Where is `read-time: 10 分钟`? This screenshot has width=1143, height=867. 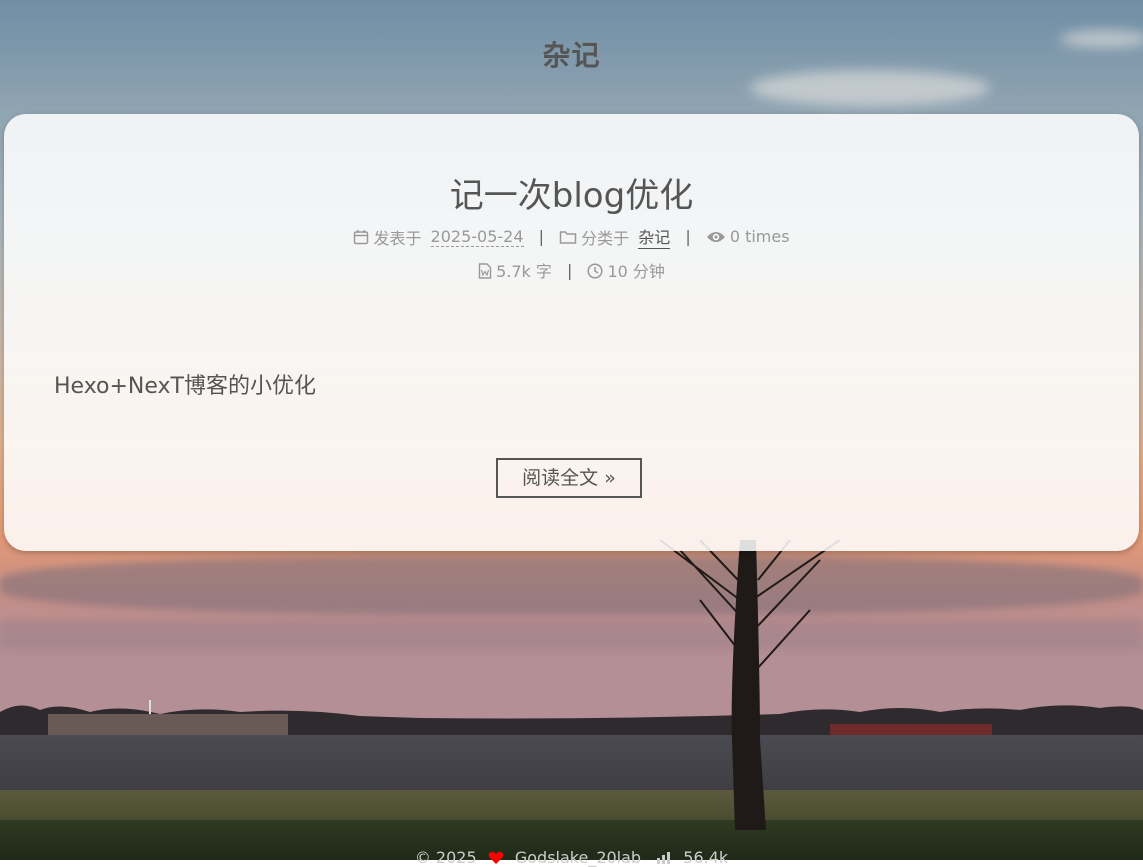
read-time: 10 分钟 is located at coordinates (636, 271).